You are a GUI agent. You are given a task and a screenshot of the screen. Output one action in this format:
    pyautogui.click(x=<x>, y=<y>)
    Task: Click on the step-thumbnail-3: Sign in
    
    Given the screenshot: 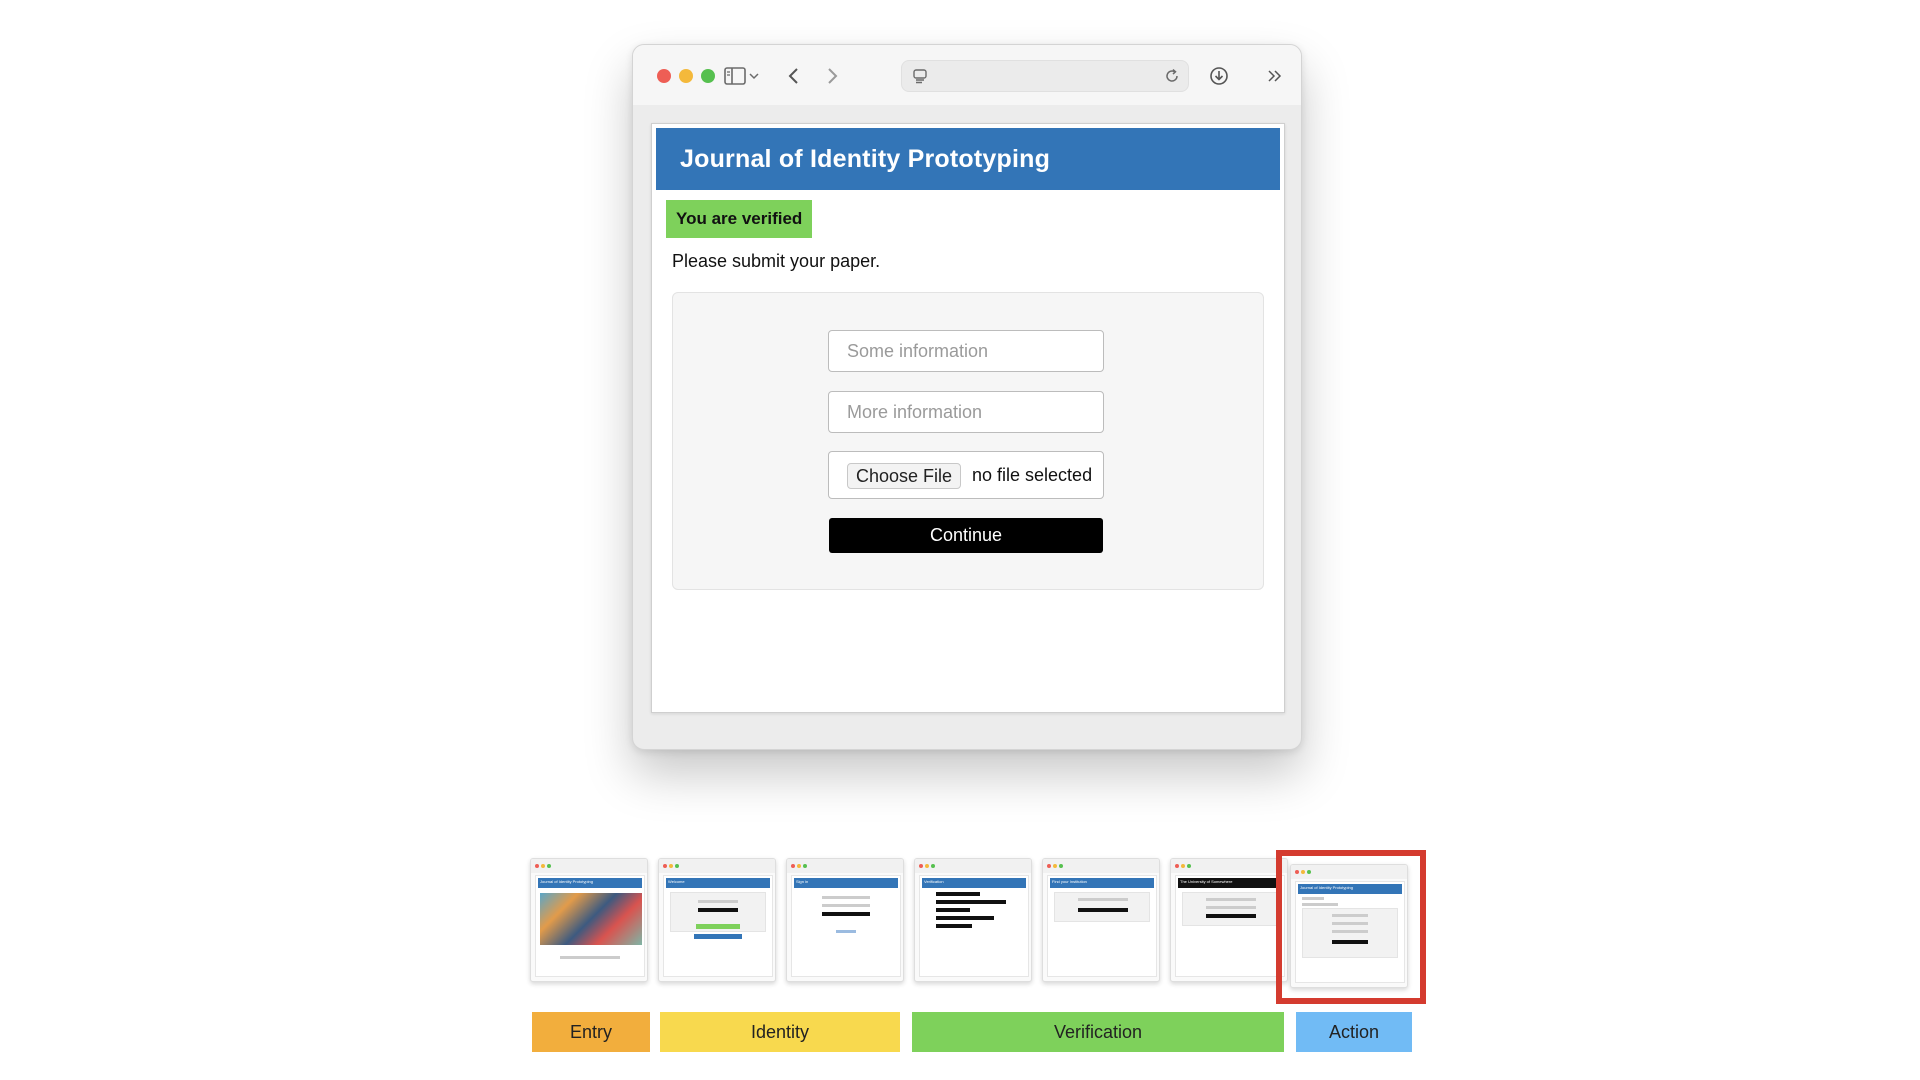 What is the action you would take?
    pyautogui.click(x=845, y=920)
    